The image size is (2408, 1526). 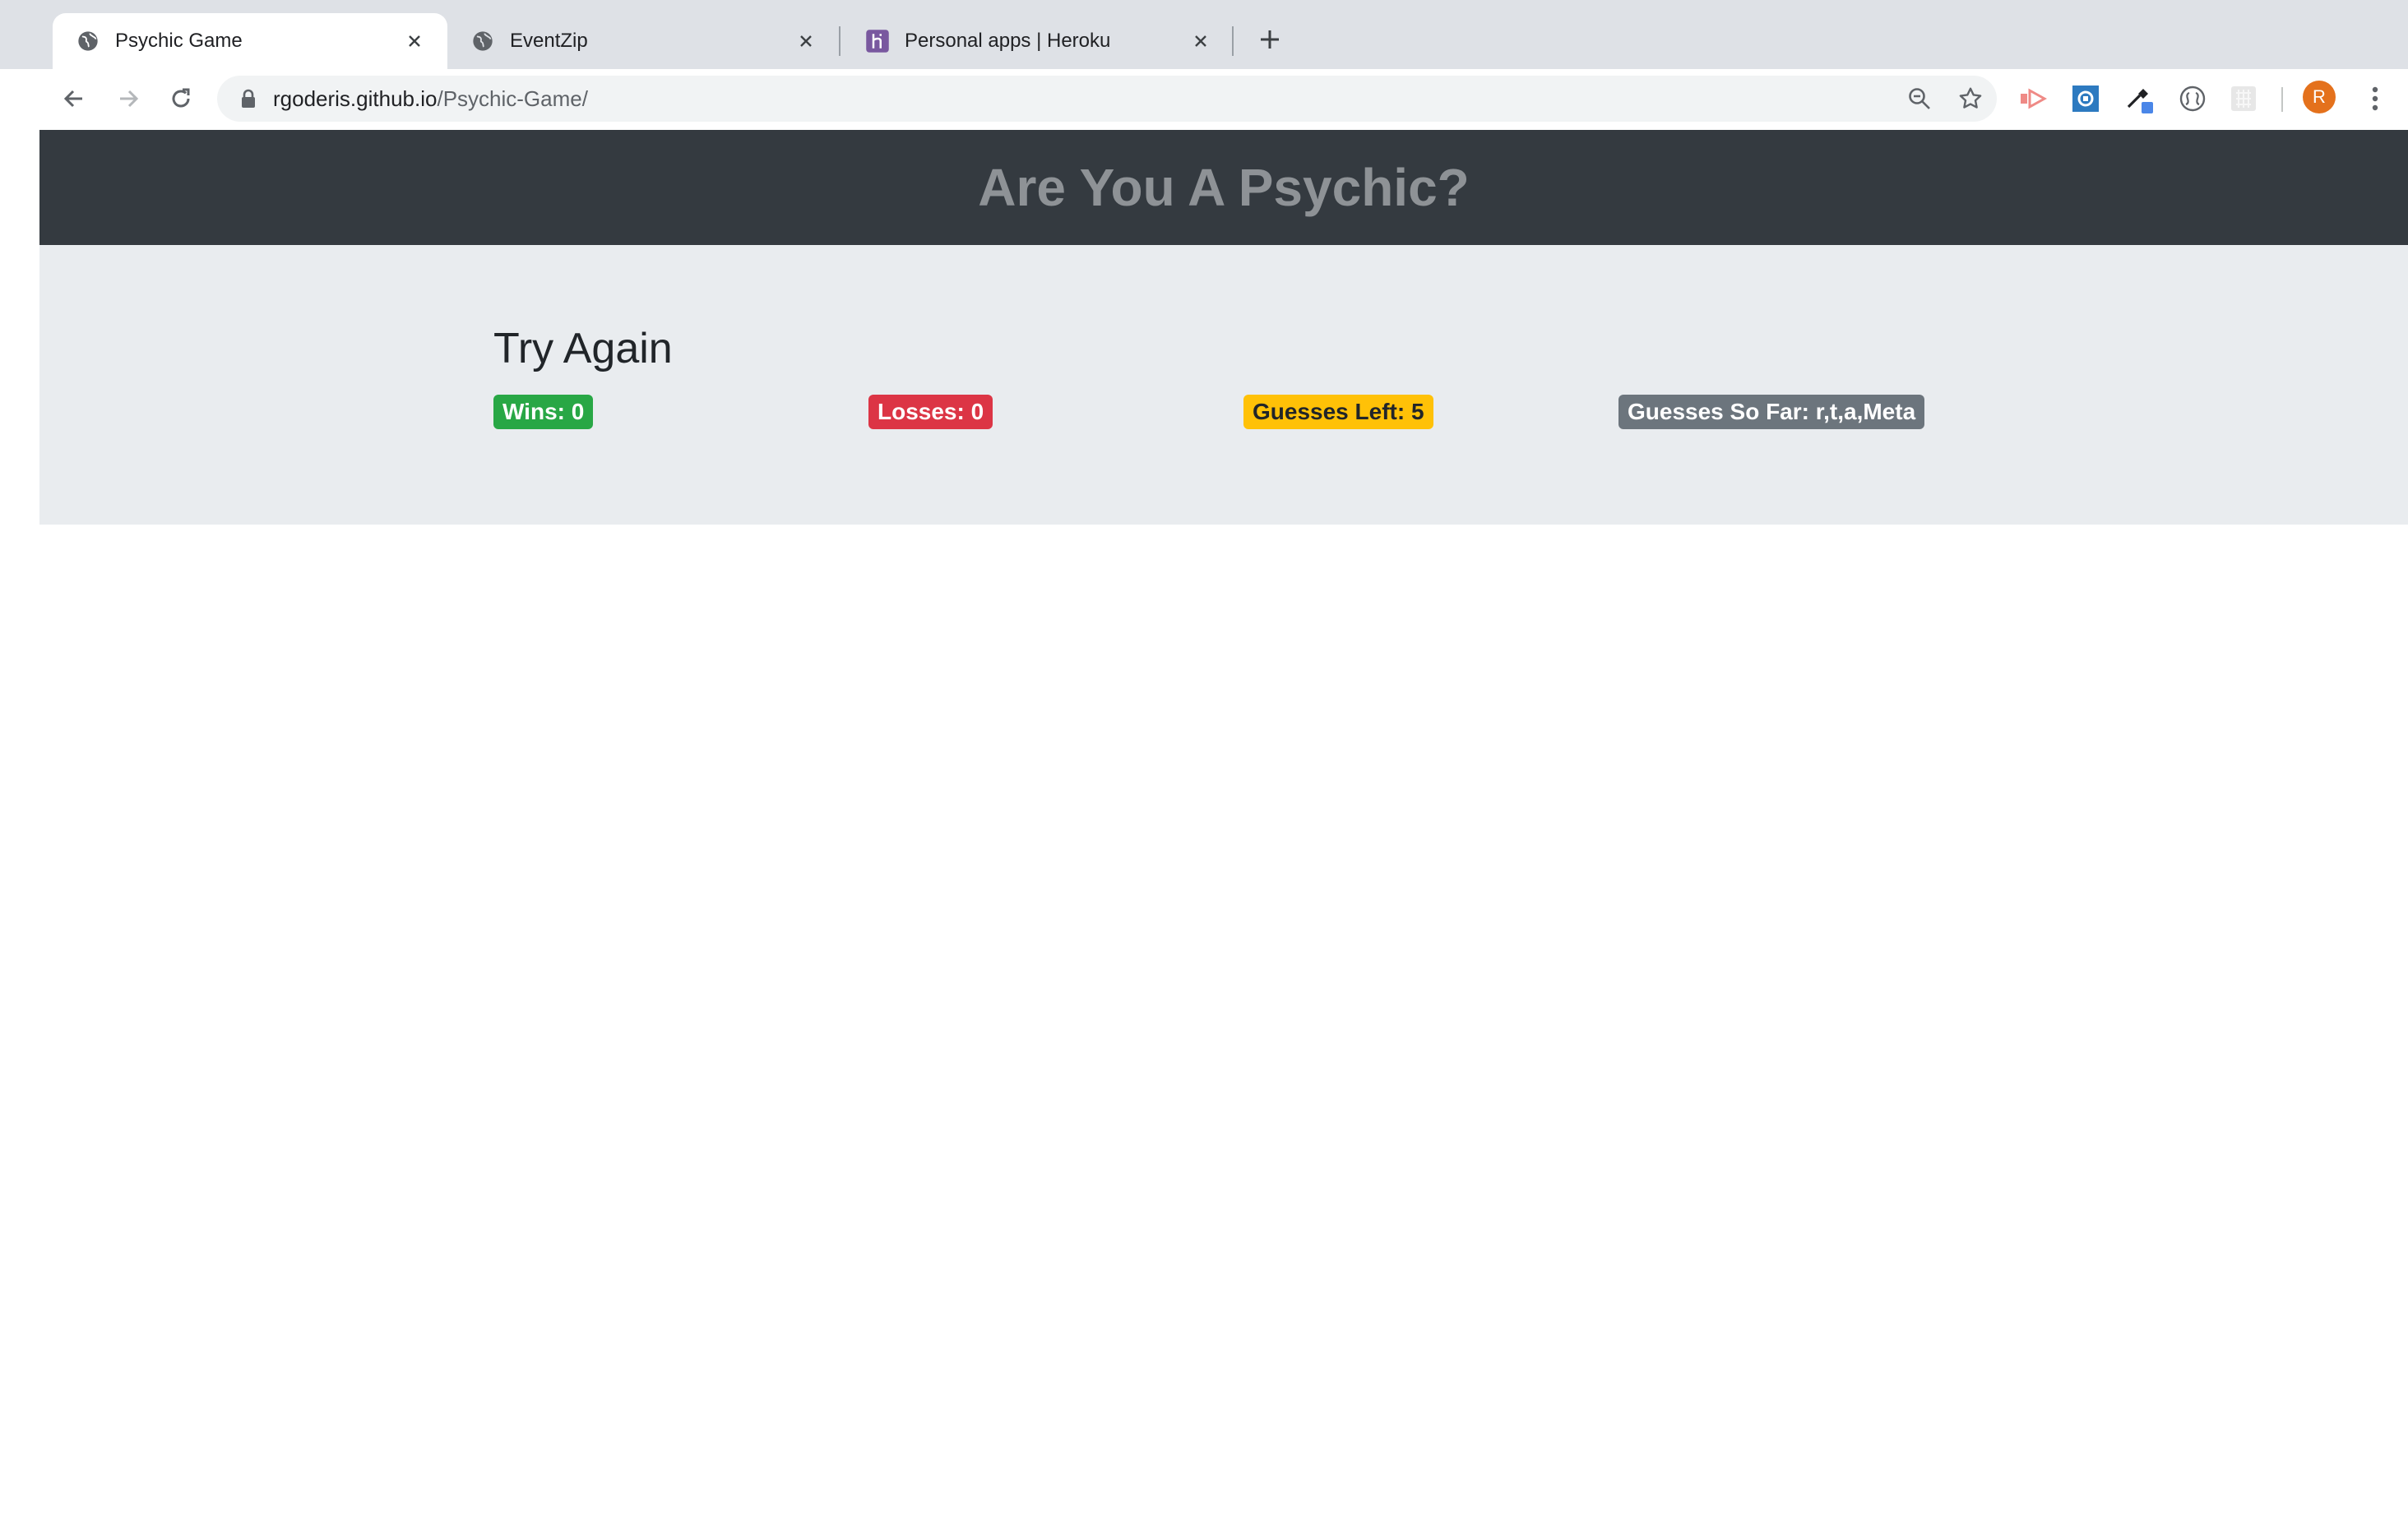 What do you see at coordinates (1919, 99) in the screenshot?
I see `zoom-out-icon` at bounding box center [1919, 99].